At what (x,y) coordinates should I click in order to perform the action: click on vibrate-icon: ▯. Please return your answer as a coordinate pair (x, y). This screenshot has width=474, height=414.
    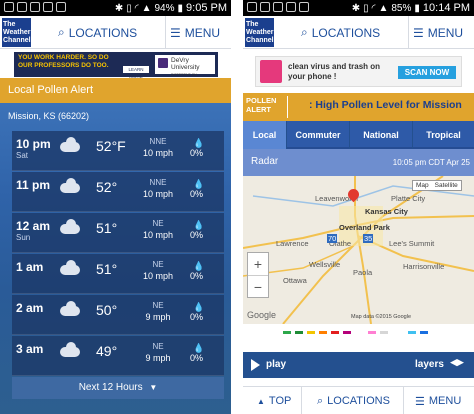
    Looking at the image, I should click on (129, 8).